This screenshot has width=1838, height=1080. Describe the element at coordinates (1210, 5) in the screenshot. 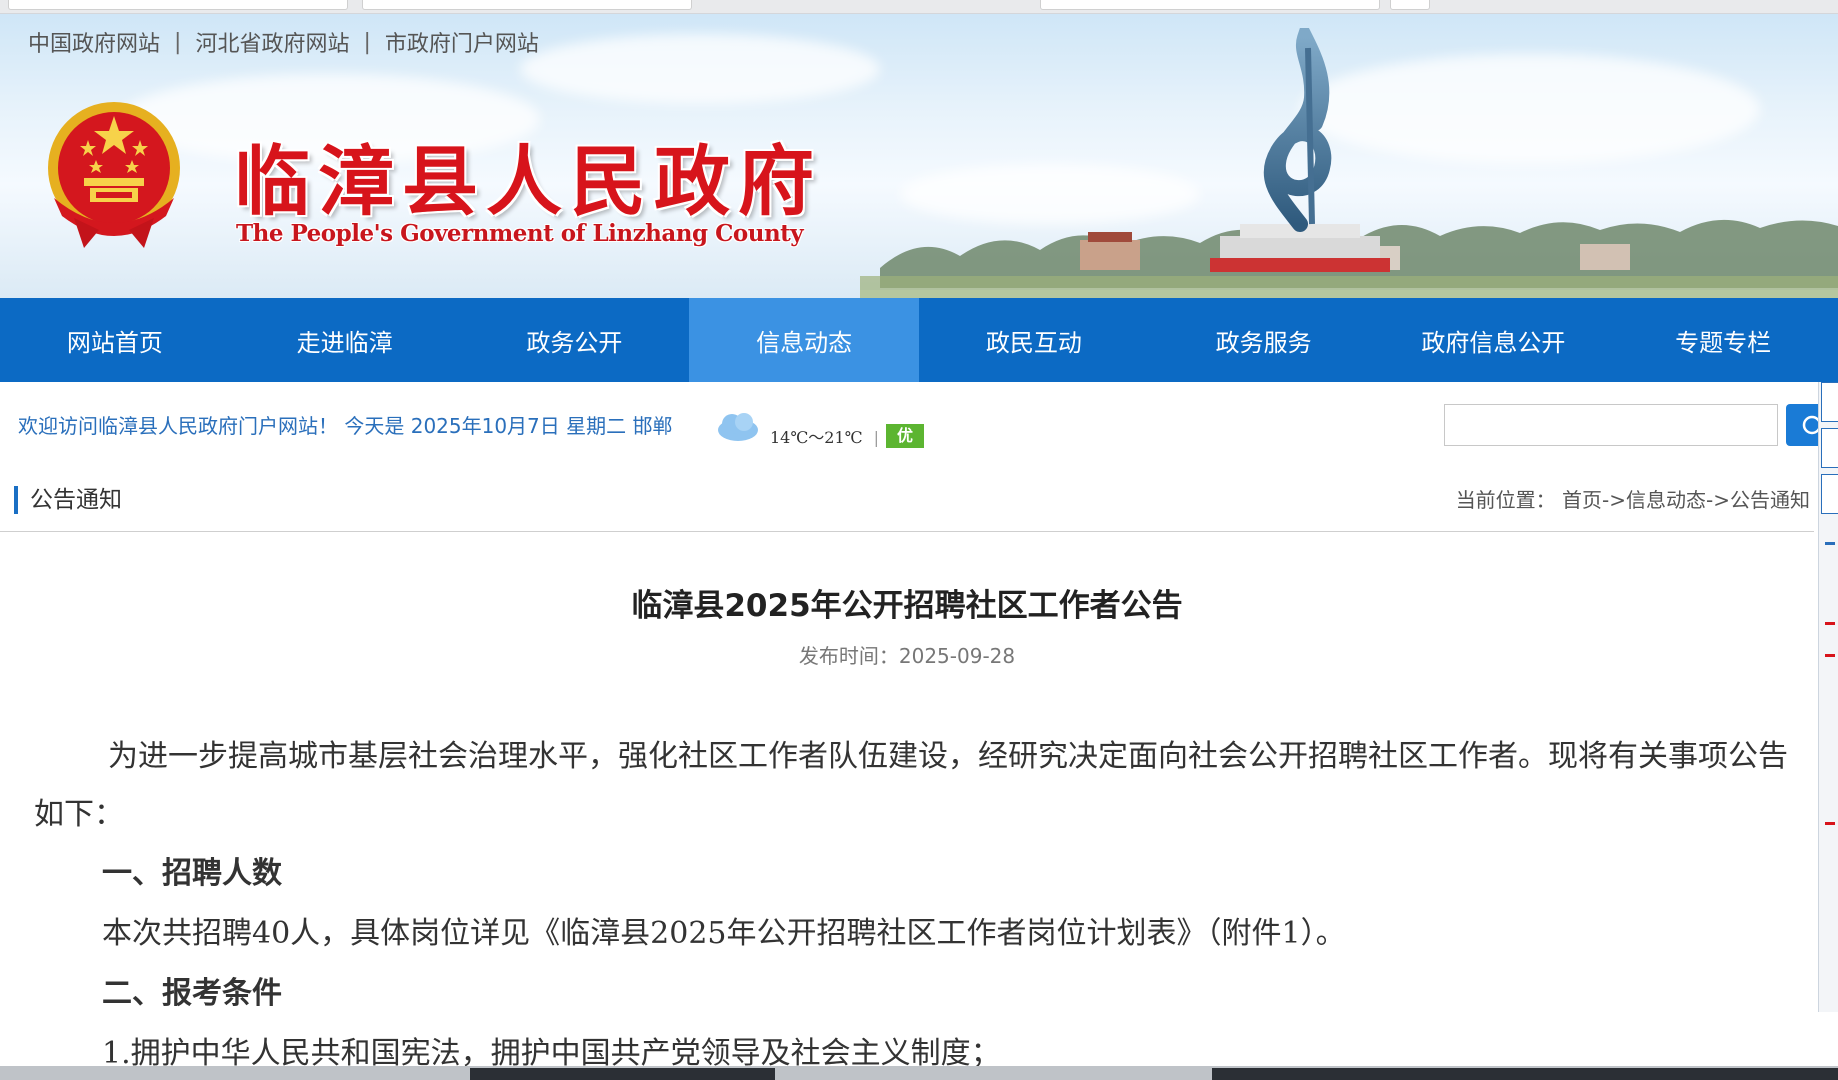

I see `browser-address-bar` at that location.